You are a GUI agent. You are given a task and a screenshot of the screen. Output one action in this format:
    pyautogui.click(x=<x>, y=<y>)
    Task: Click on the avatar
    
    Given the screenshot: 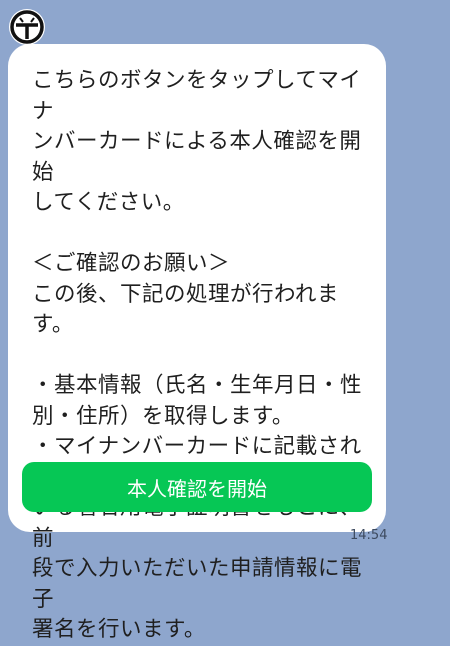 What is the action you would take?
    pyautogui.click(x=27, y=27)
    